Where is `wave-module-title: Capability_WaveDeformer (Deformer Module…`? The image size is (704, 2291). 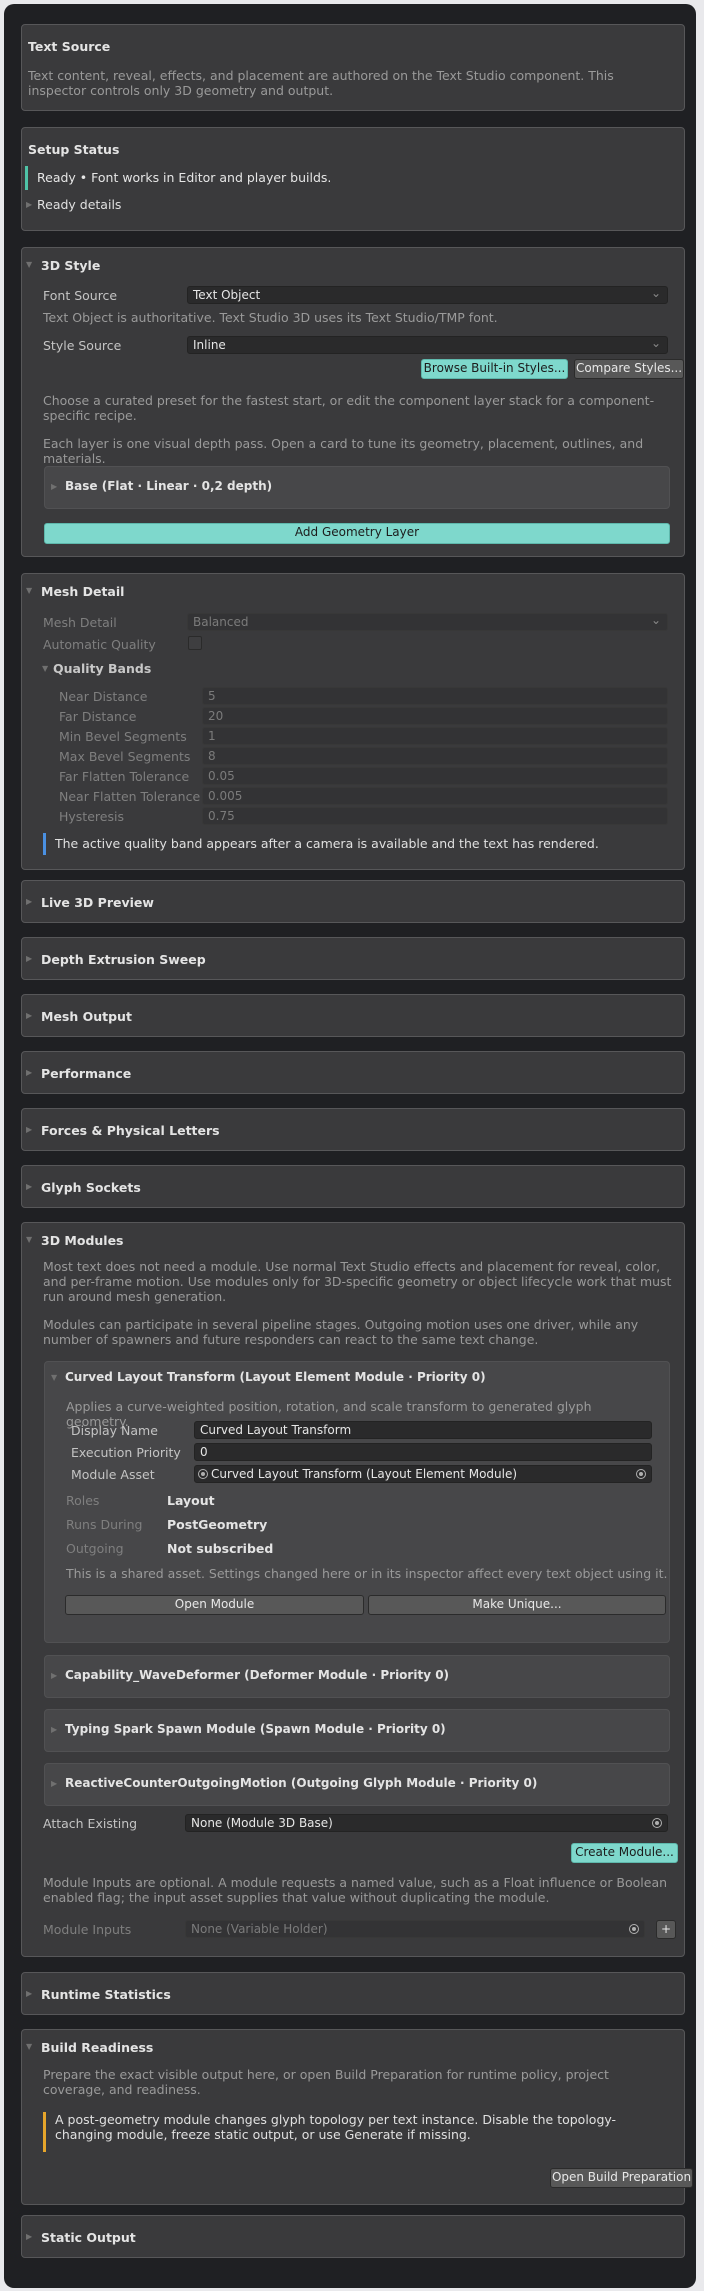
wave-module-title: Capability_WaveDeformer (Deformer Module… is located at coordinates (257, 1675).